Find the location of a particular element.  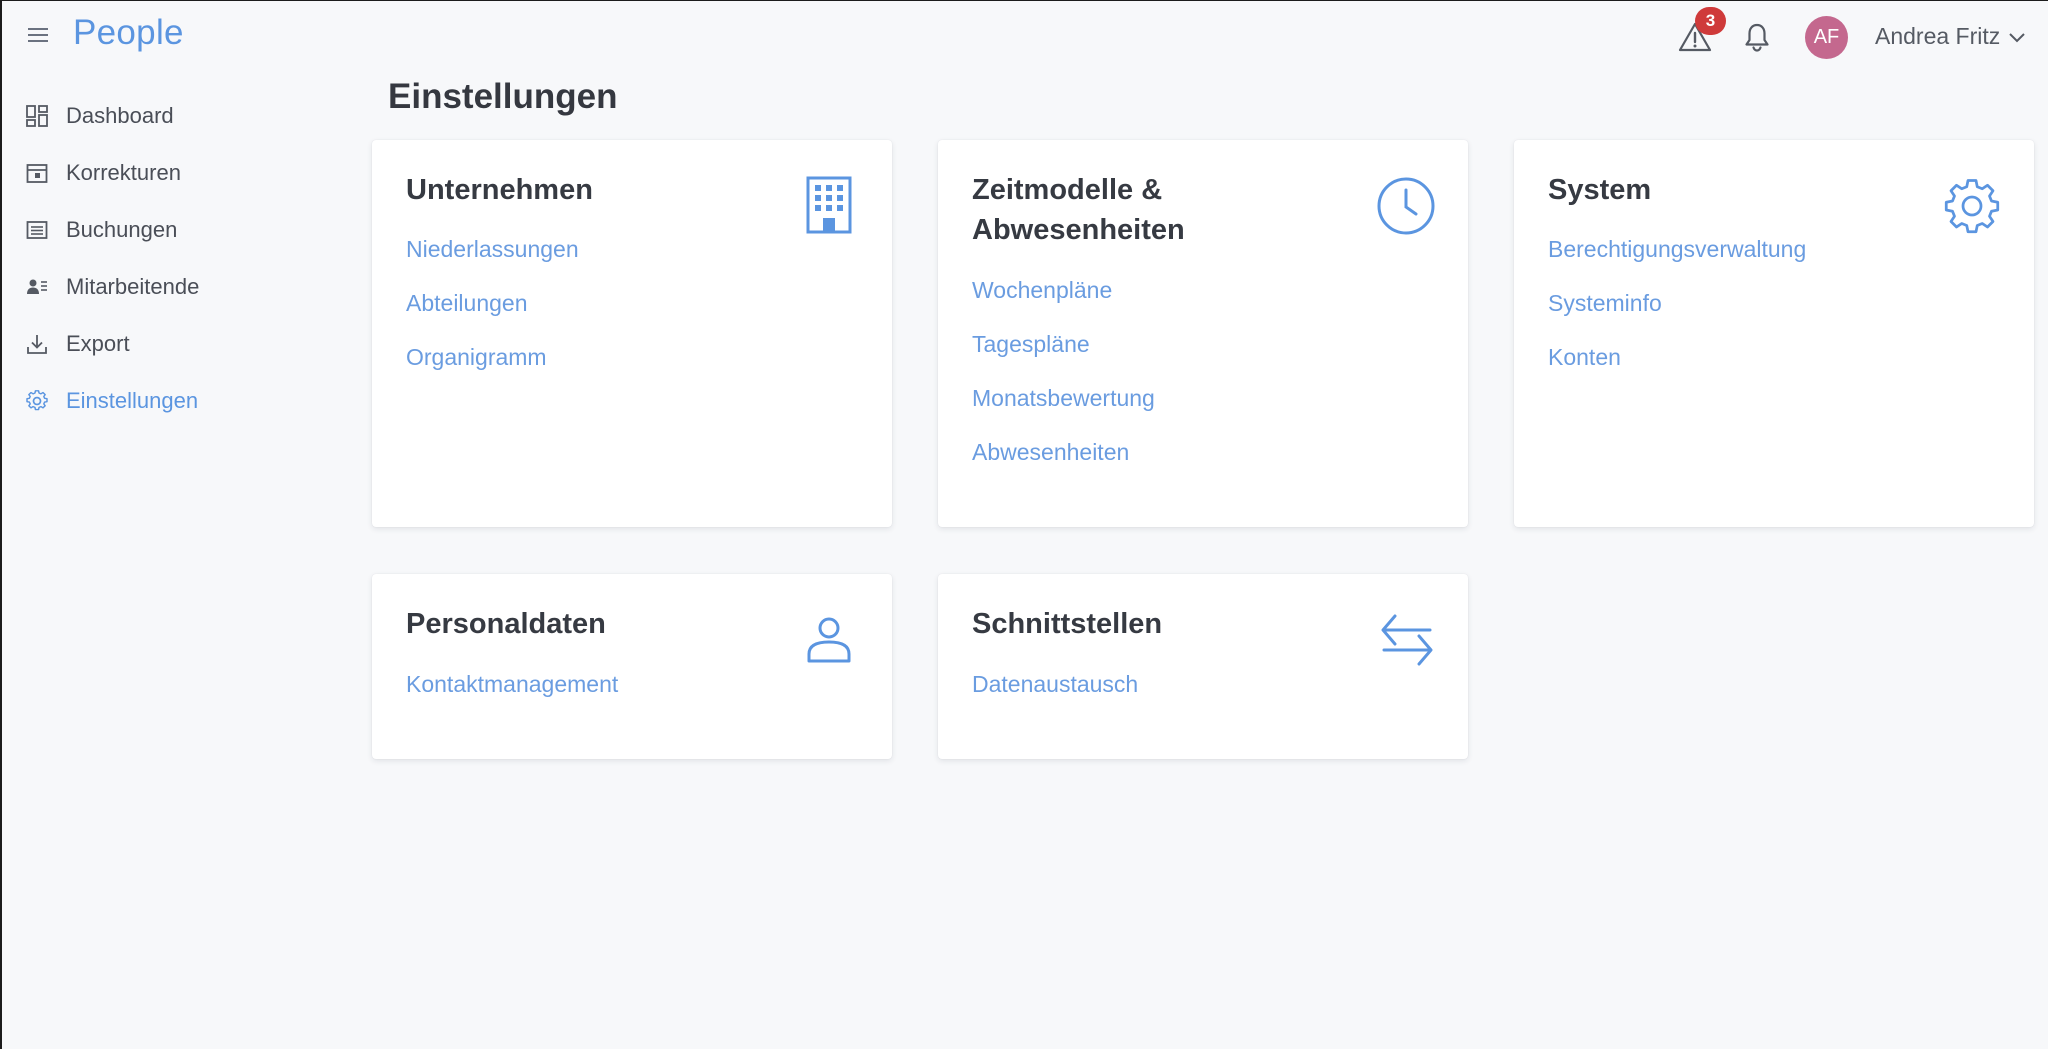

bell-icon is located at coordinates (1757, 37).